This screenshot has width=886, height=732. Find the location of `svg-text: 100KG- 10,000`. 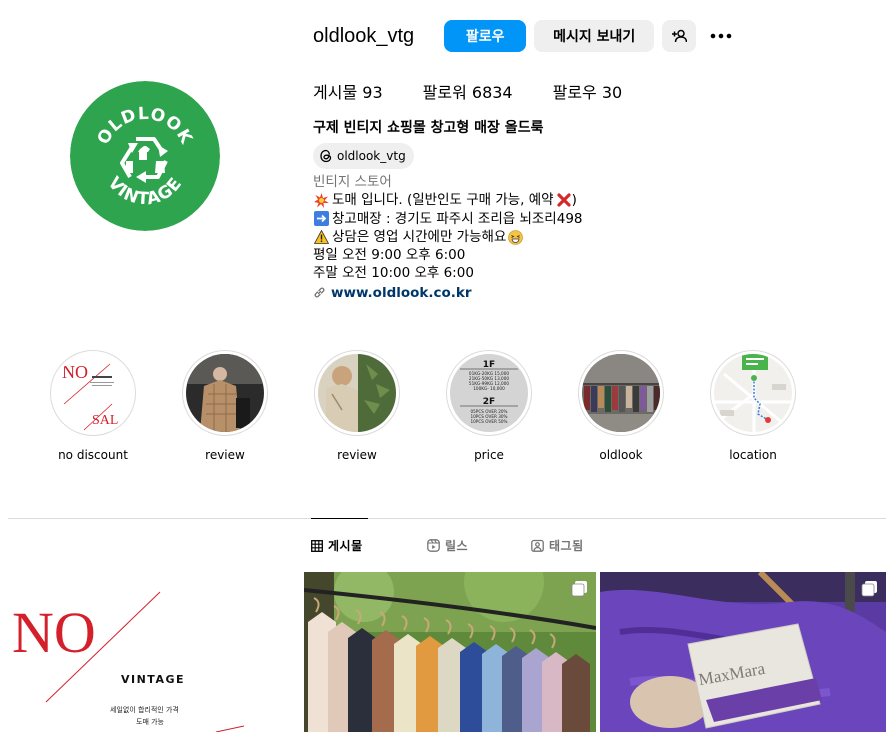

svg-text: 100KG- 10,000 is located at coordinates (489, 388).